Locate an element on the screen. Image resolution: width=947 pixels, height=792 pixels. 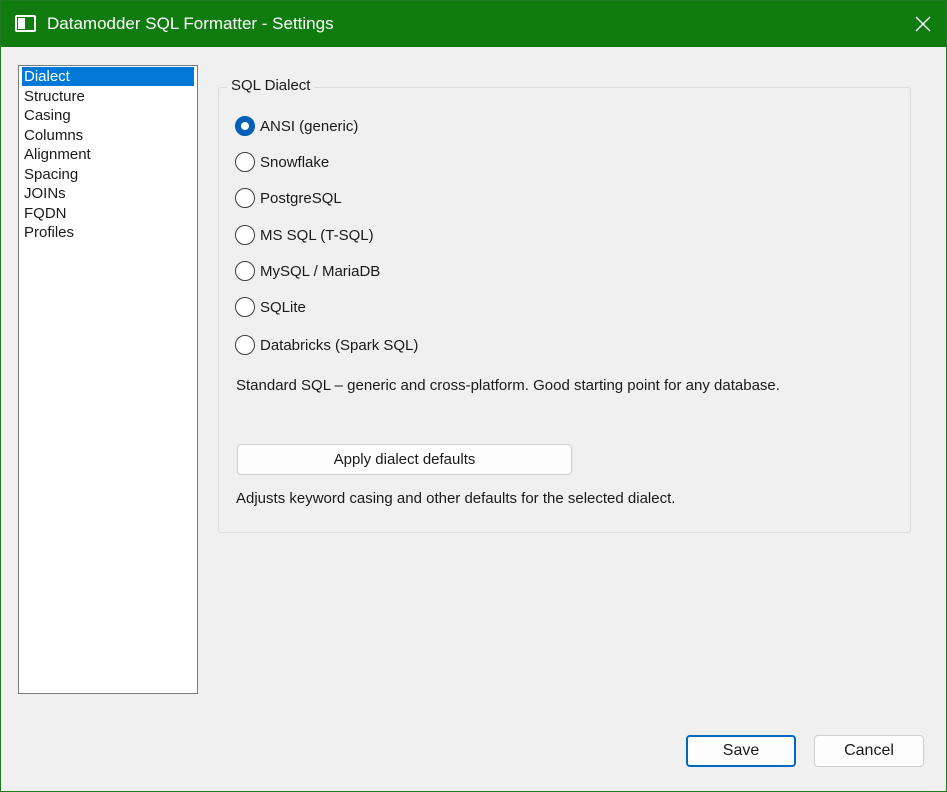
sidebar-item-structure: Structure is located at coordinates (108, 96).